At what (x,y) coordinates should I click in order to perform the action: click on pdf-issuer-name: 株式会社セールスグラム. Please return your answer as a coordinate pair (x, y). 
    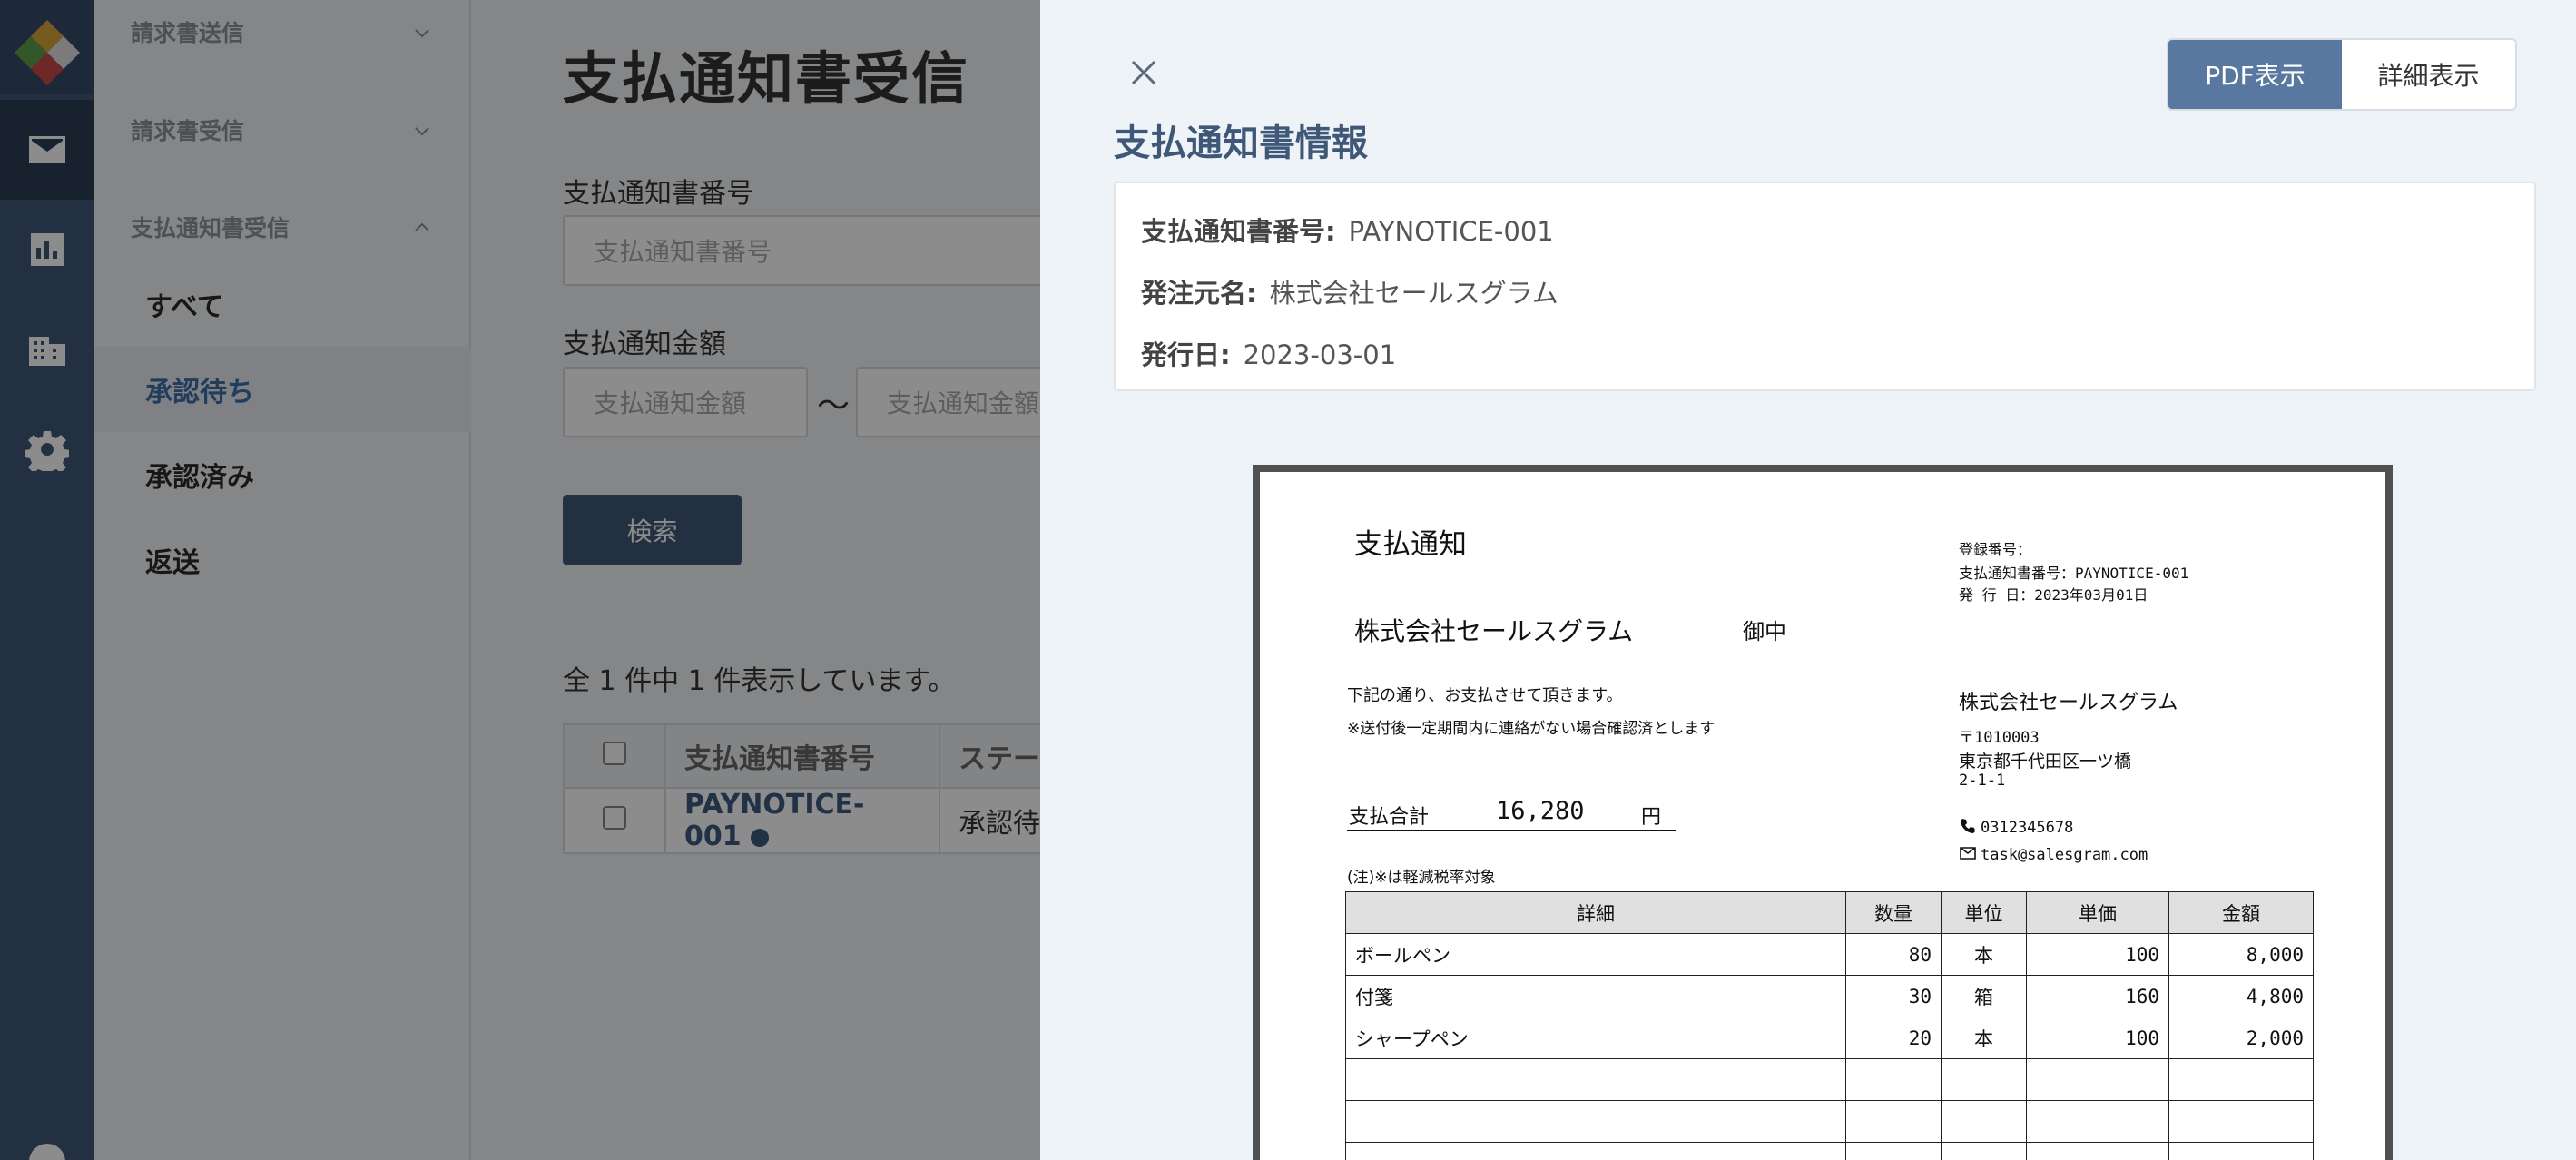
    Looking at the image, I should click on (2068, 703).